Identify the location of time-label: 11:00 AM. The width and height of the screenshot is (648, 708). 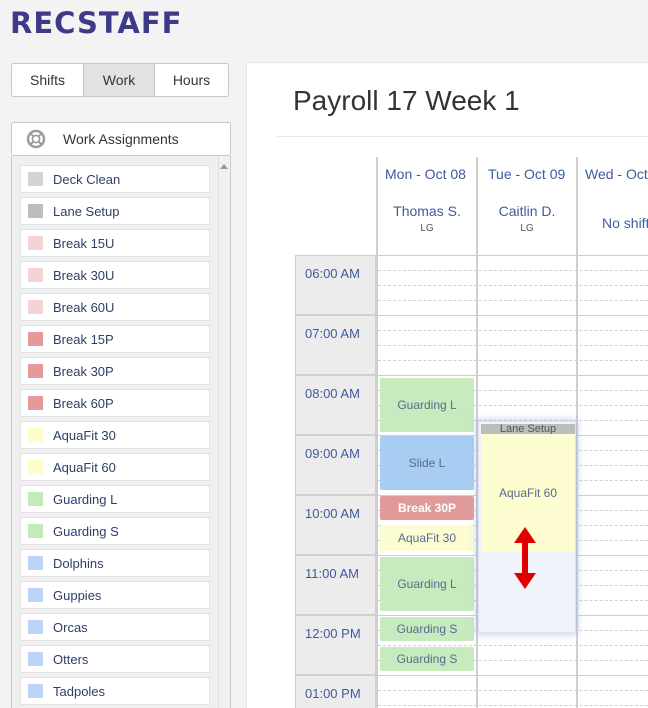
(335, 585).